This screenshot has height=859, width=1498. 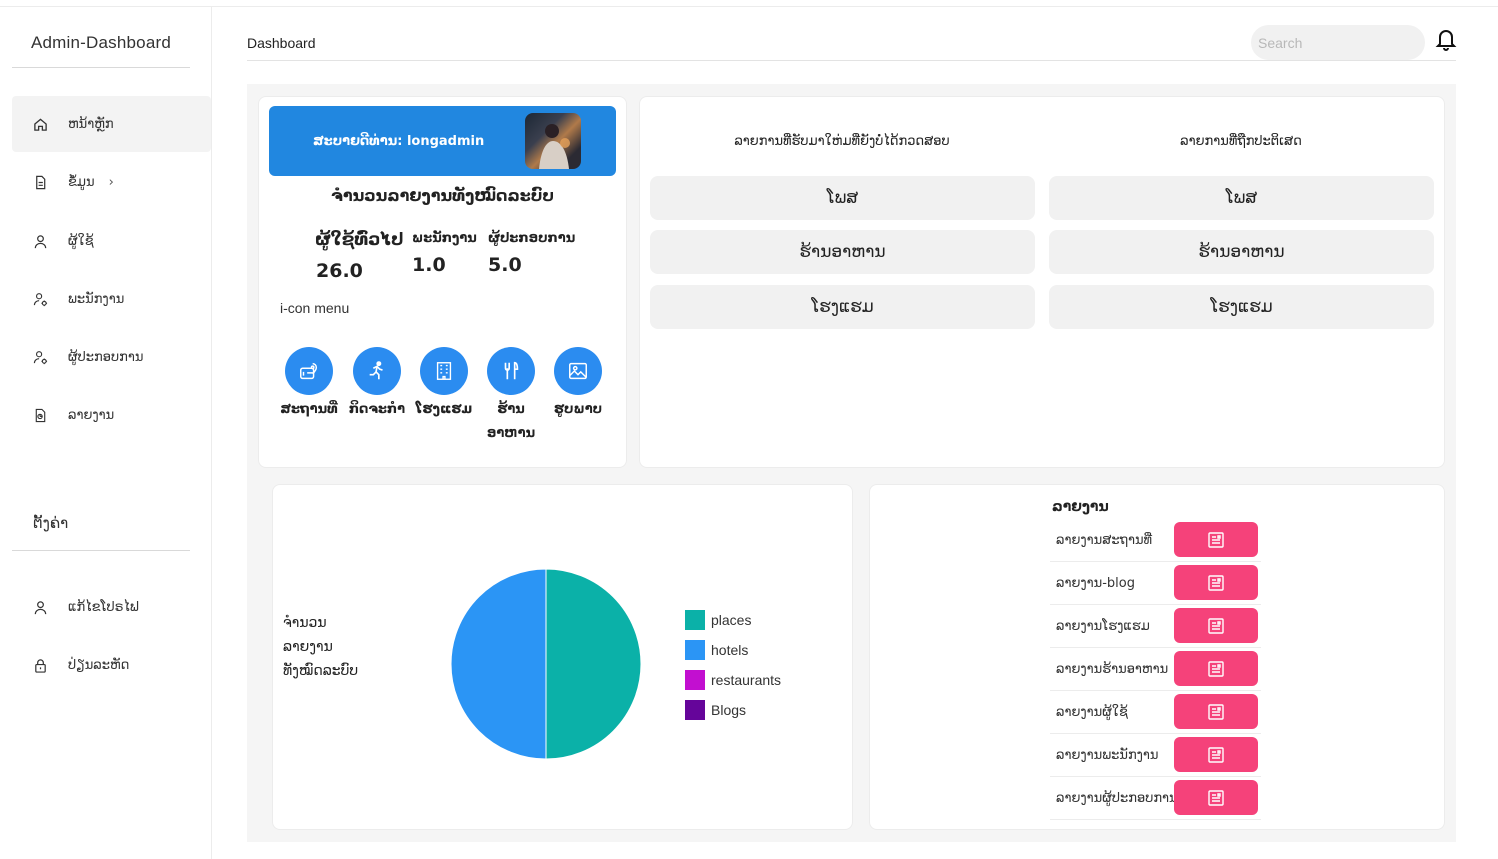 What do you see at coordinates (731, 620) in the screenshot?
I see `legend-label: places` at bounding box center [731, 620].